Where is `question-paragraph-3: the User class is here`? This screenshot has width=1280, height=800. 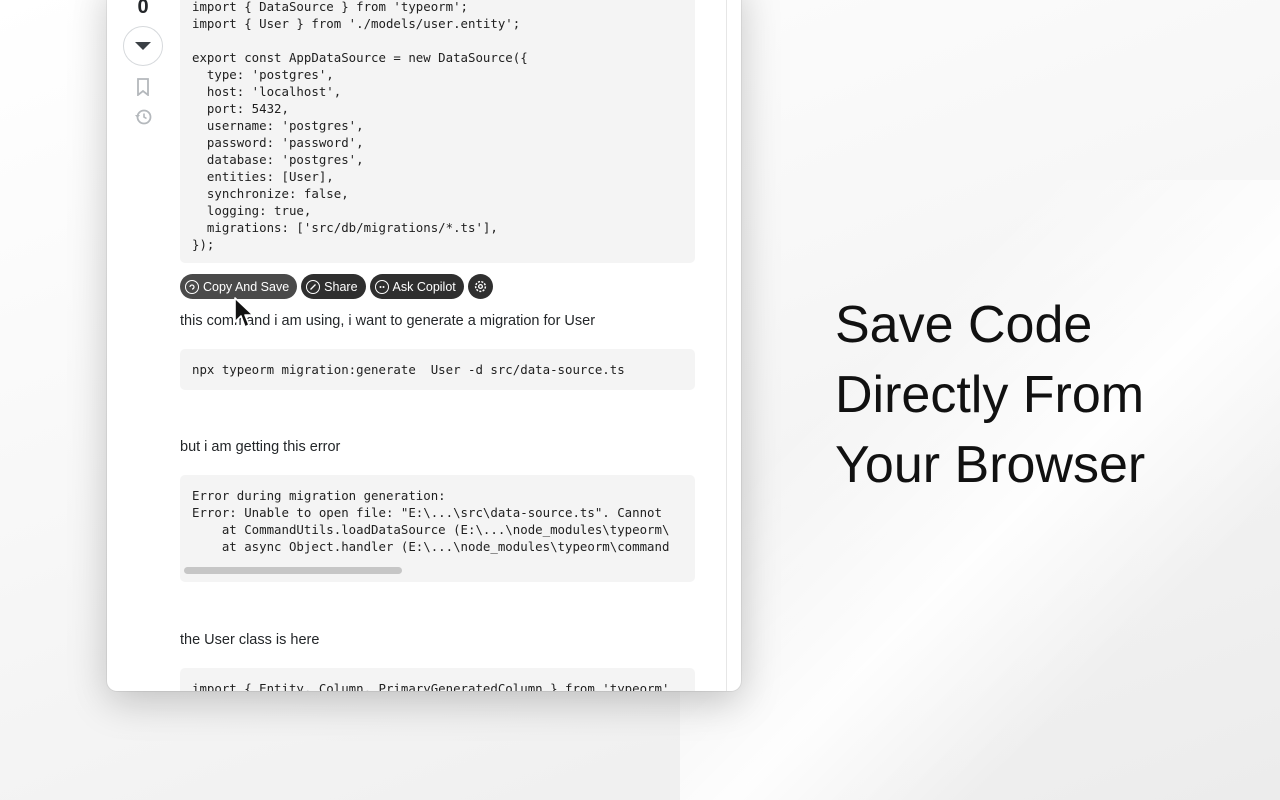
question-paragraph-3: the User class is here is located at coordinates (250, 640).